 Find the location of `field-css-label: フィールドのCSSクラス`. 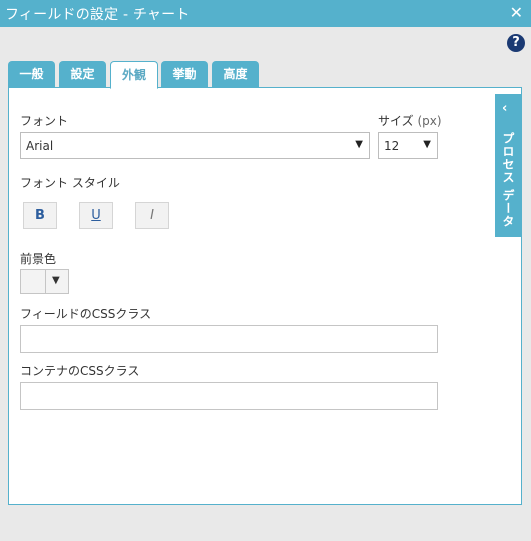

field-css-label: フィールドのCSSクラス is located at coordinates (86, 314).